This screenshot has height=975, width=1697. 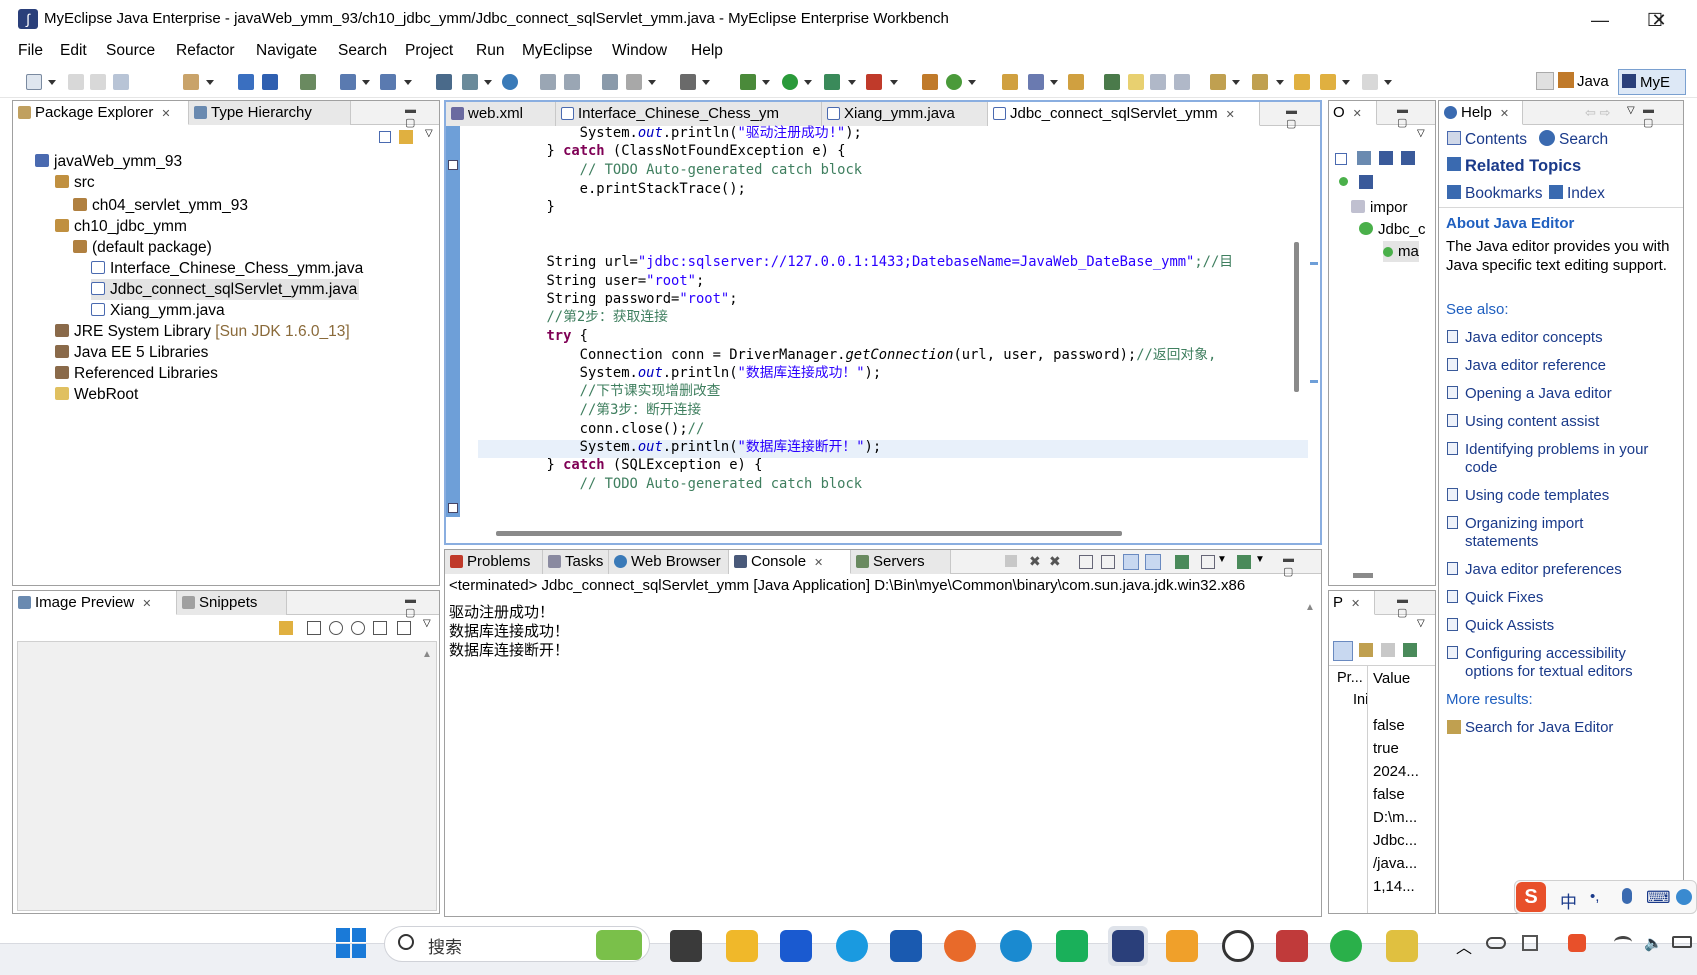 I want to click on display-console-icon, so click(x=1208, y=562).